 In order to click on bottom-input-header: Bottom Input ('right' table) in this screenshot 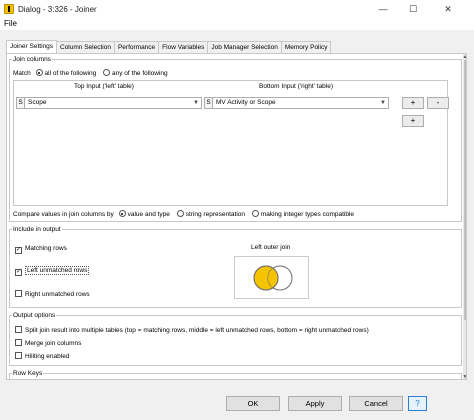, I will do `click(296, 86)`.